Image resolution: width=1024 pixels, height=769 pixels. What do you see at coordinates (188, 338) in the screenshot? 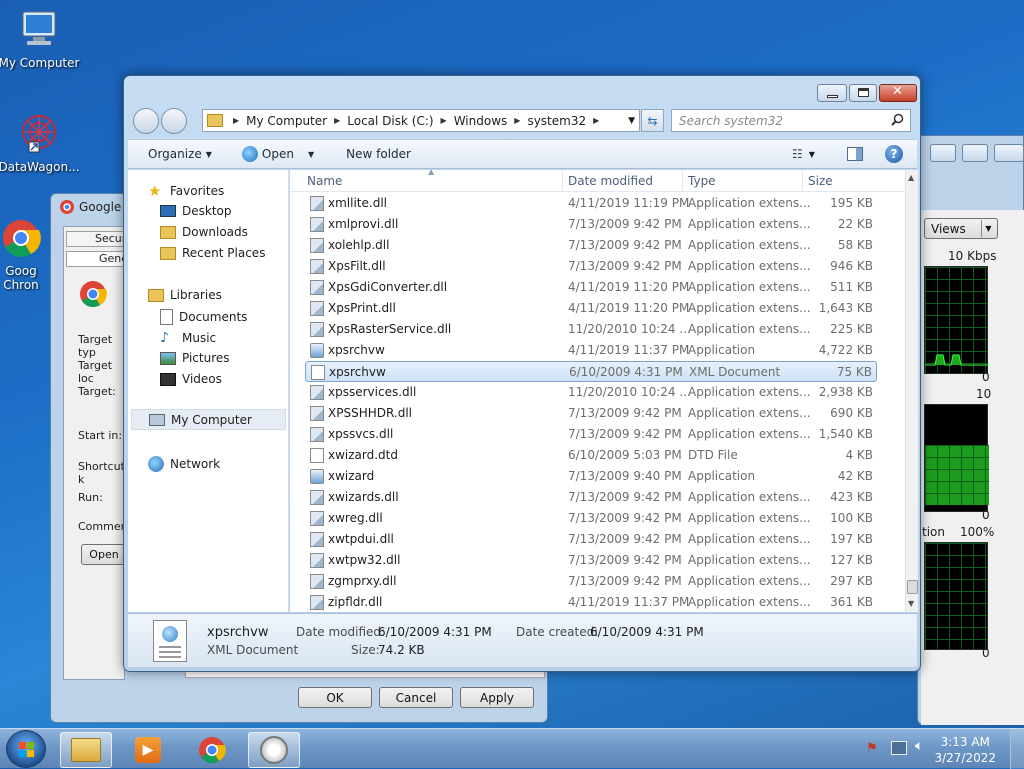
I see `nav-music: ♪ Music` at bounding box center [188, 338].